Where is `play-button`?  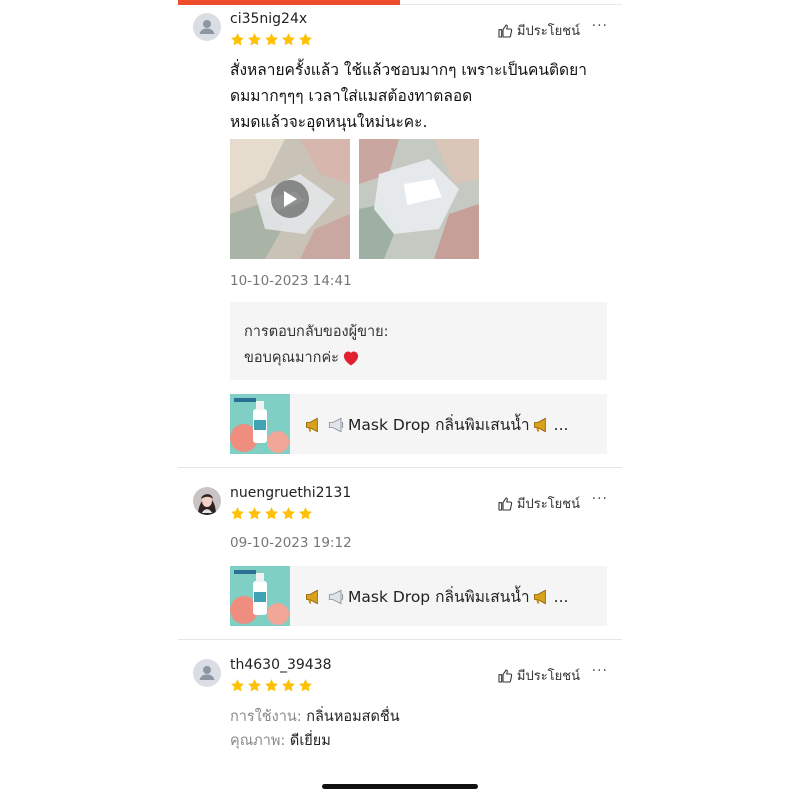 play-button is located at coordinates (290, 199).